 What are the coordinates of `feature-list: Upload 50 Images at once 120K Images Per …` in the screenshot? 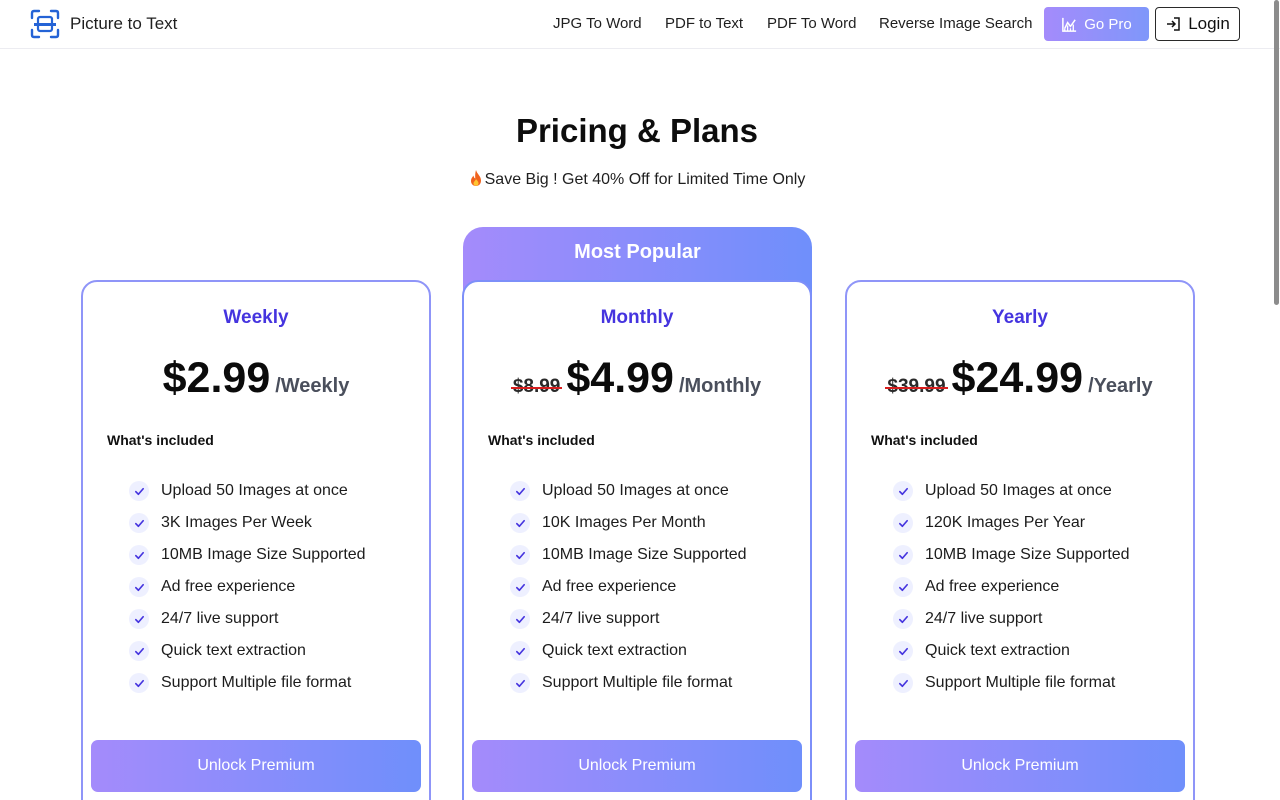 It's located at (1011, 587).